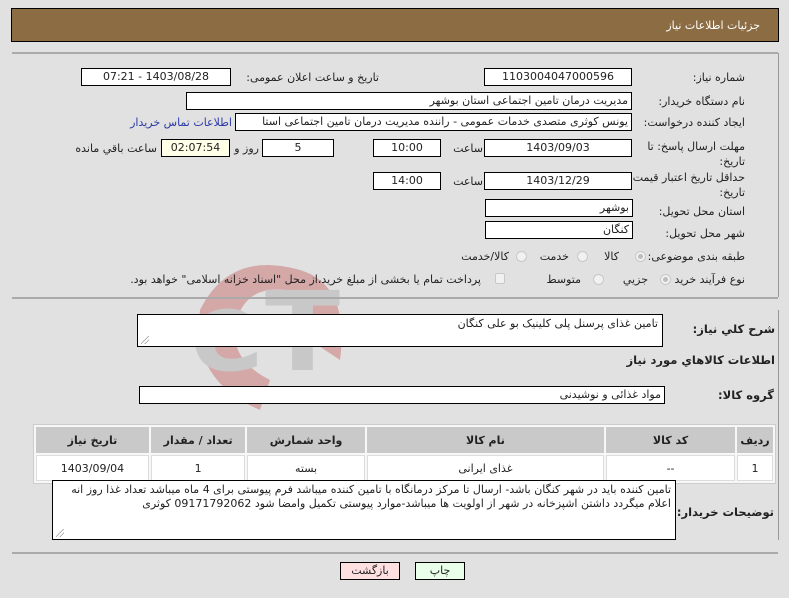 This screenshot has width=789, height=598. Describe the element at coordinates (713, 25) in the screenshot. I see `page-title: جزئیات اطلاعات نیاز` at that location.